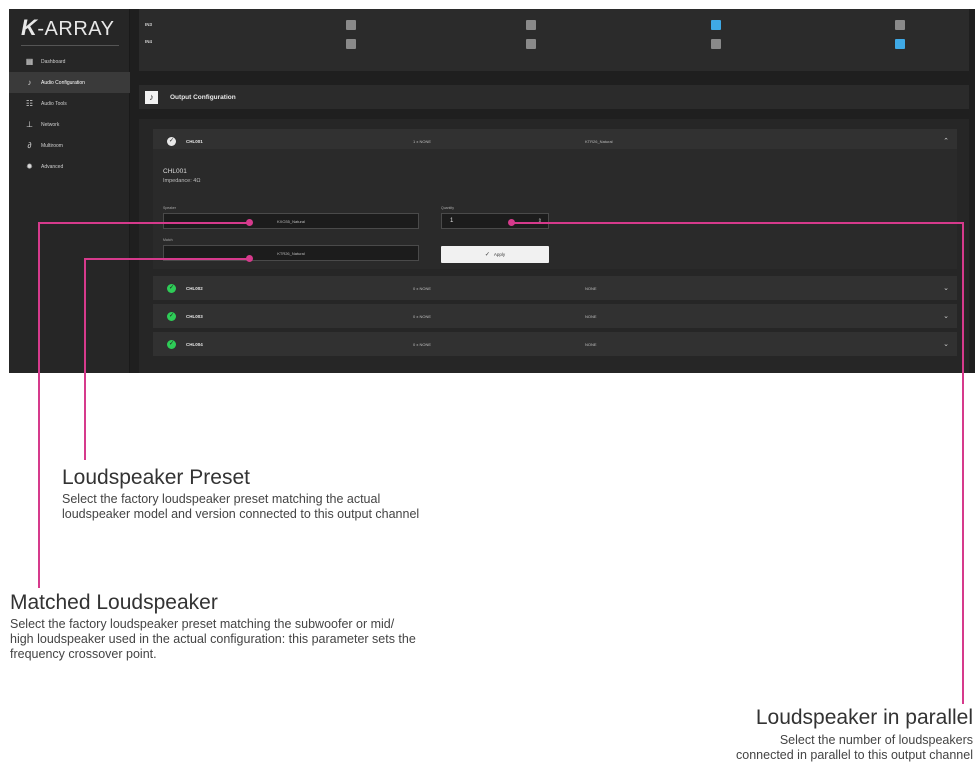  I want to click on annotation-line: frequency crossover point., so click(83, 654).